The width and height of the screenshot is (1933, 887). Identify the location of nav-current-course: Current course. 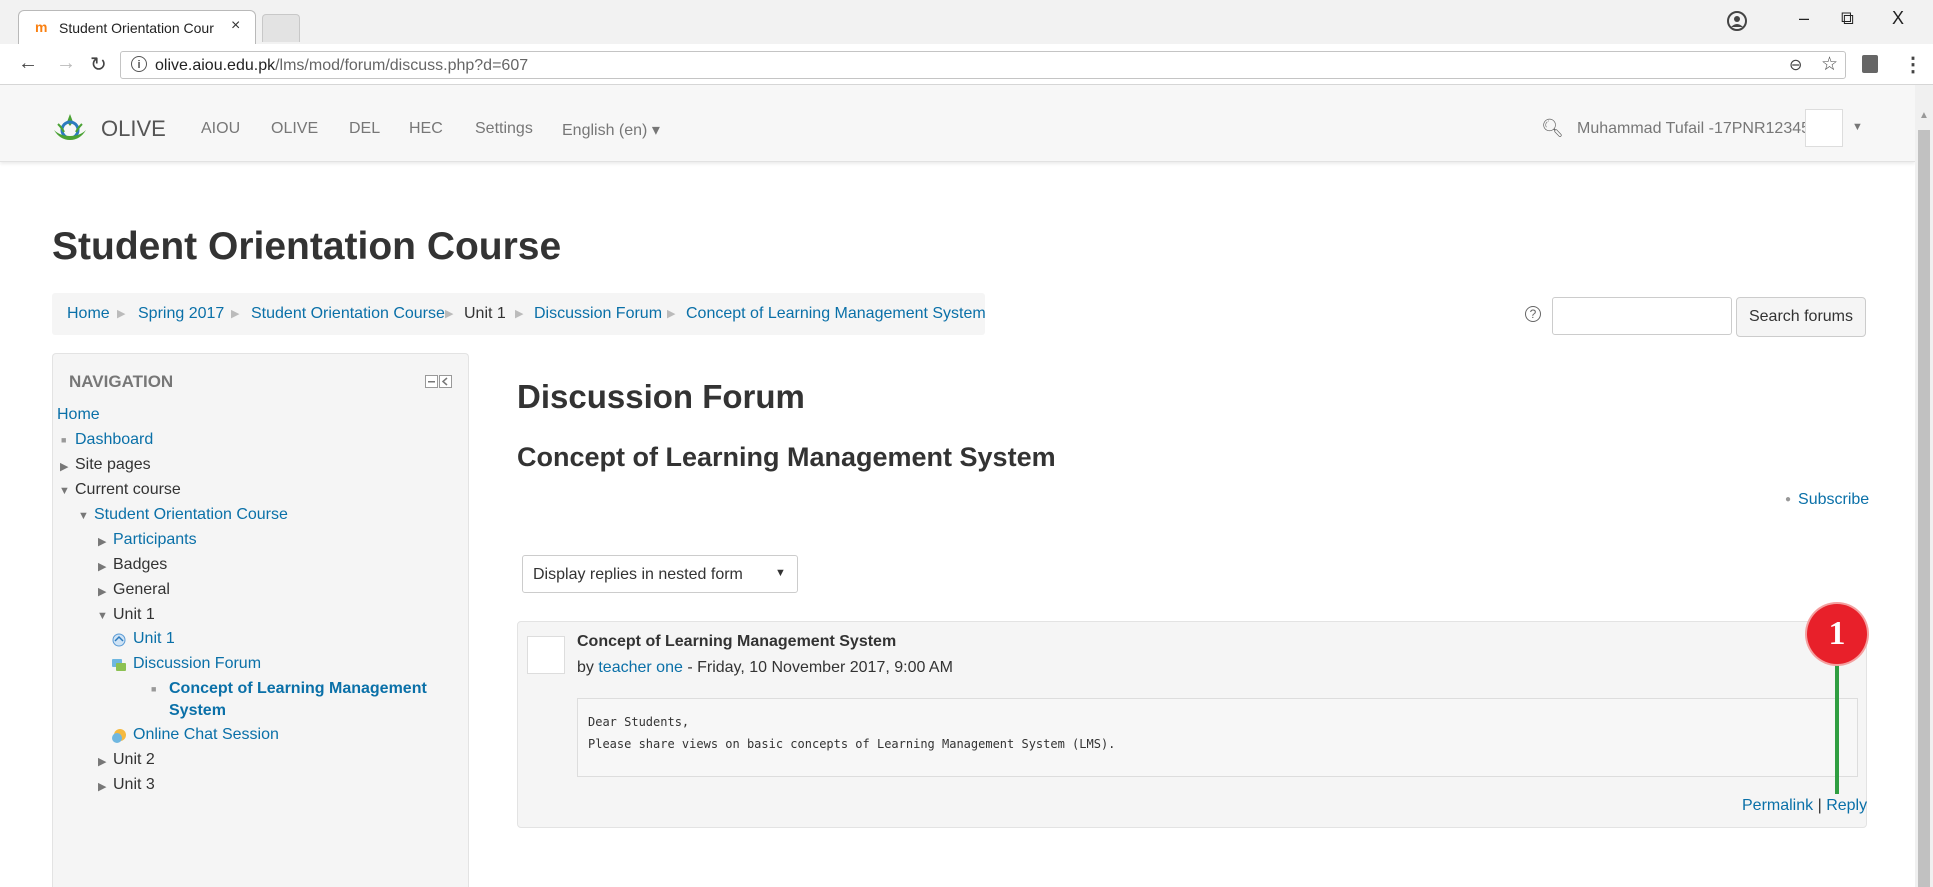
(128, 490).